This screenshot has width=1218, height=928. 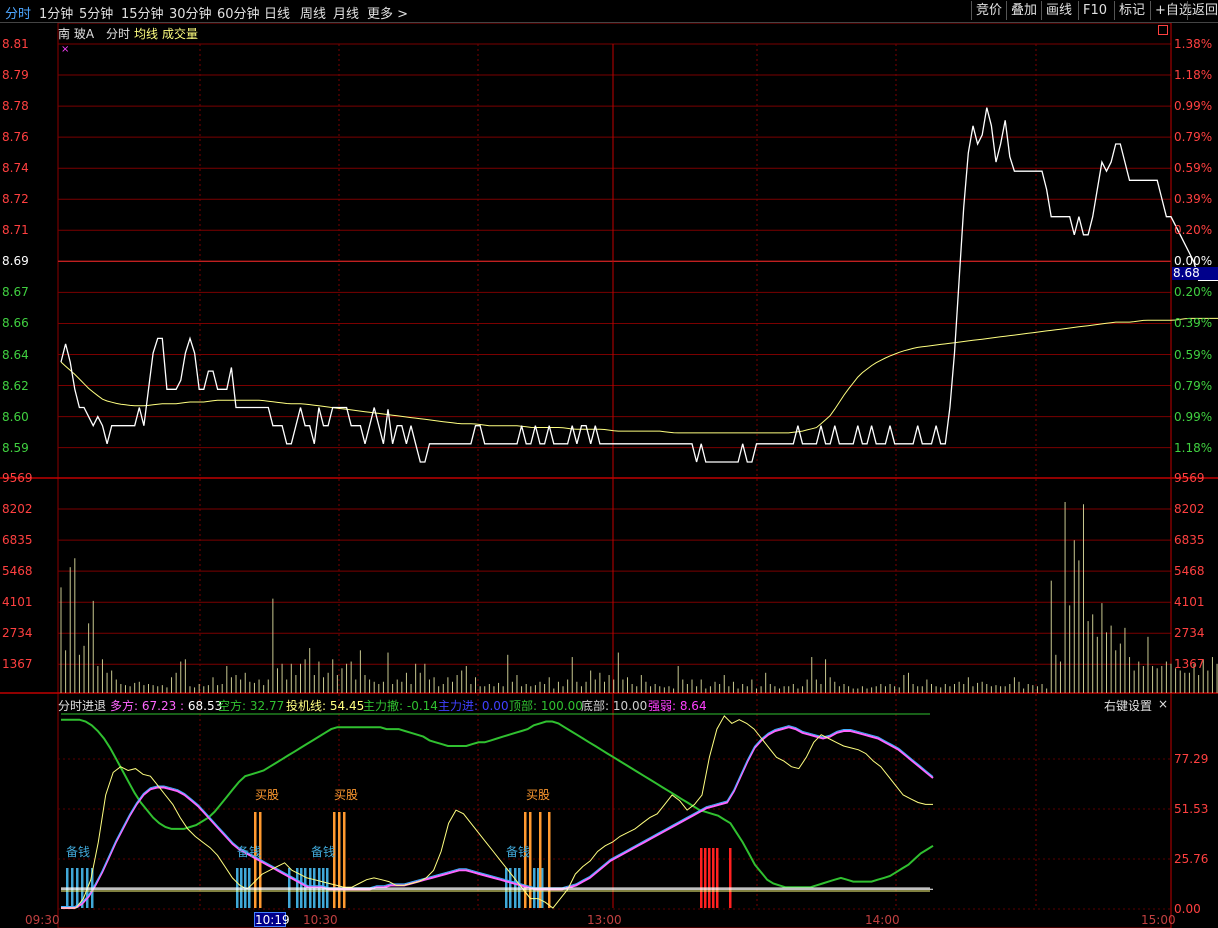 What do you see at coordinates (277, 12) in the screenshot?
I see `tab-daily: 日线` at bounding box center [277, 12].